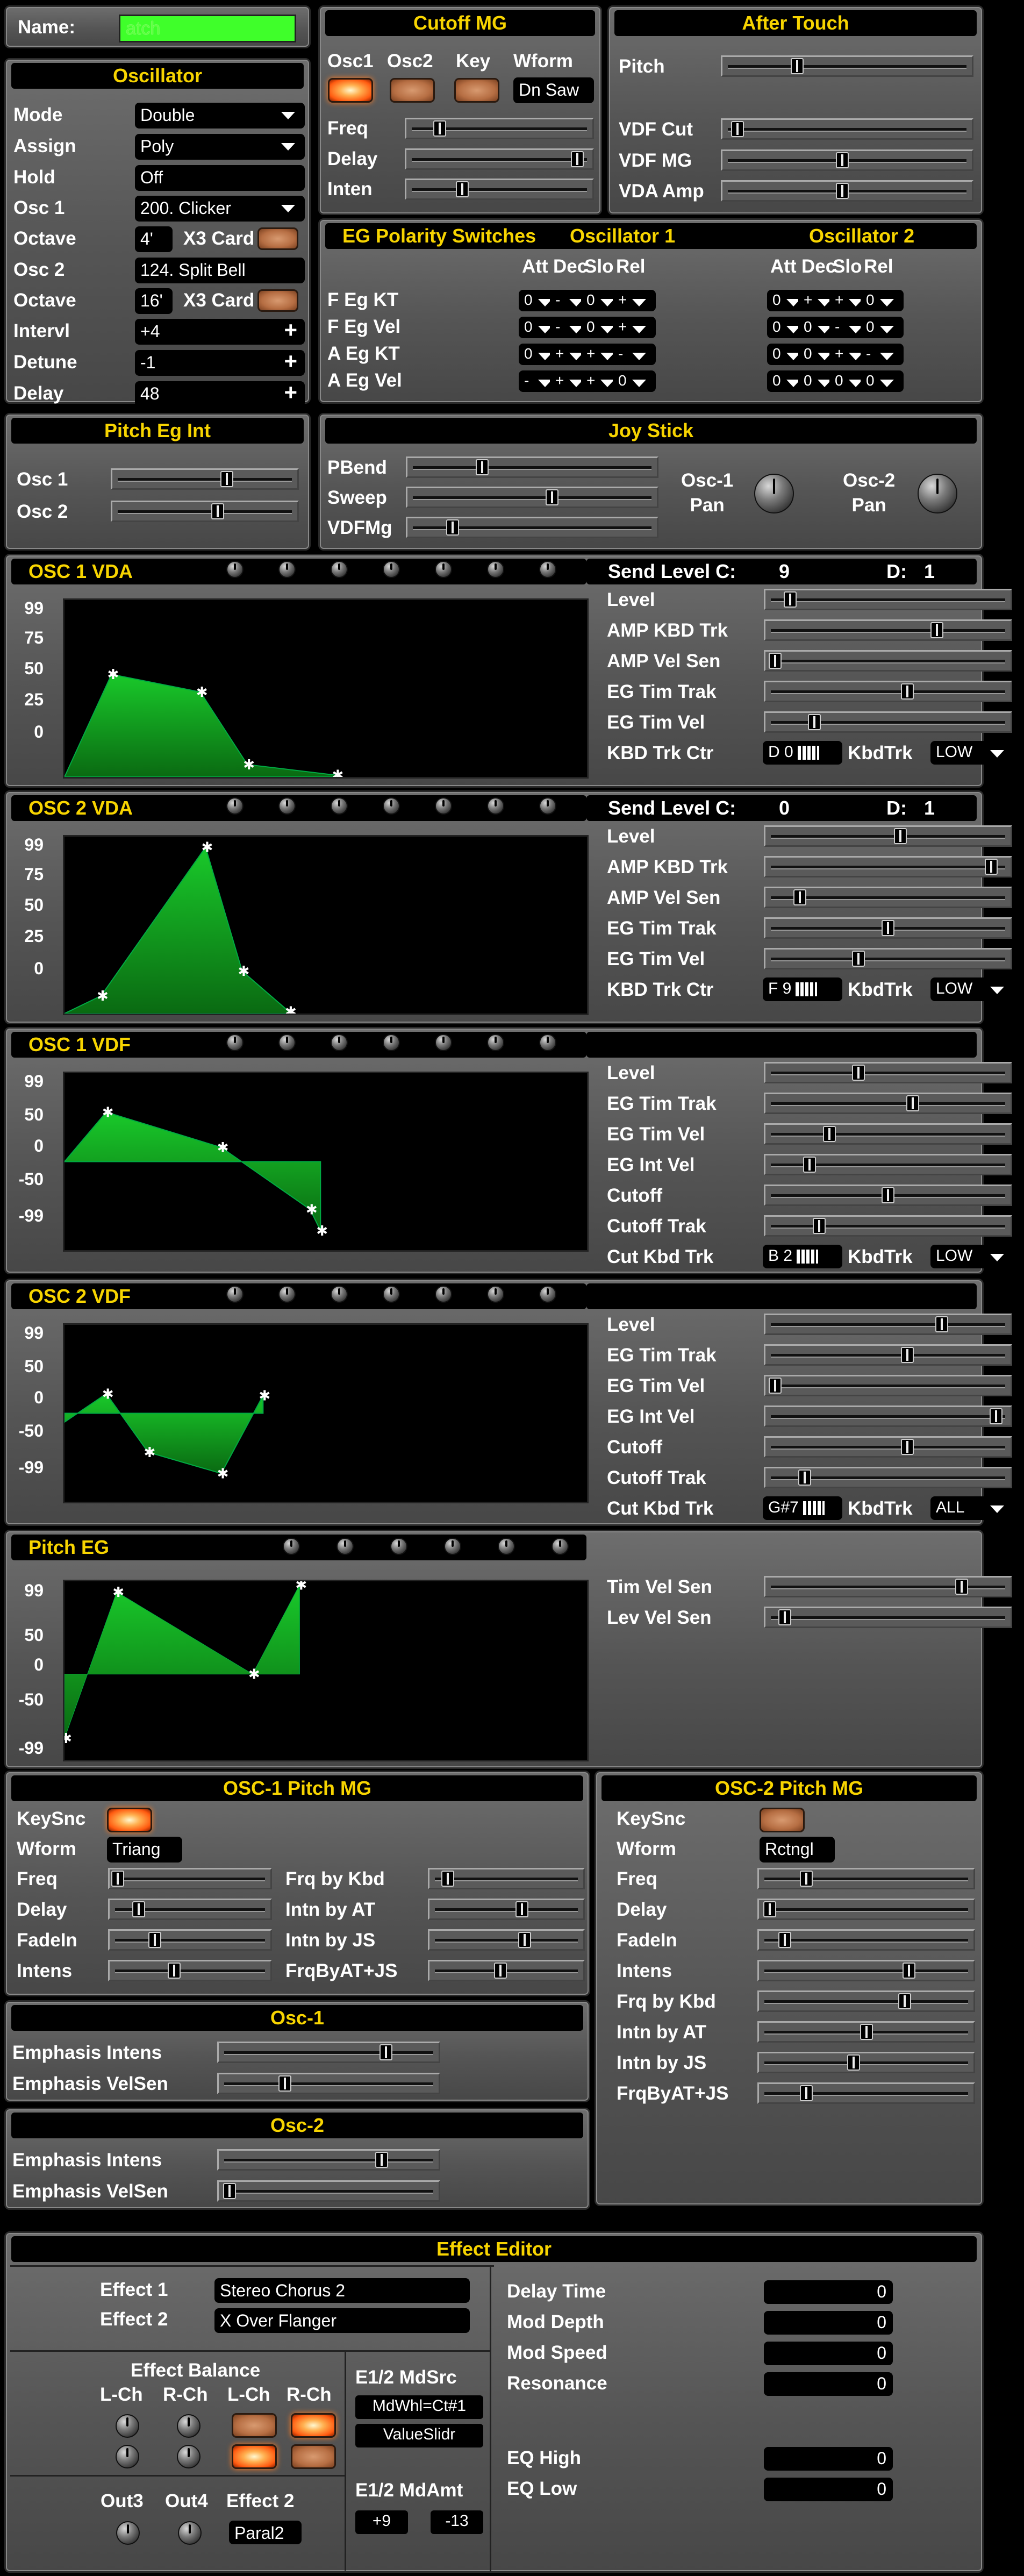  What do you see at coordinates (506, 1970) in the screenshot?
I see `o1mg-right-slider` at bounding box center [506, 1970].